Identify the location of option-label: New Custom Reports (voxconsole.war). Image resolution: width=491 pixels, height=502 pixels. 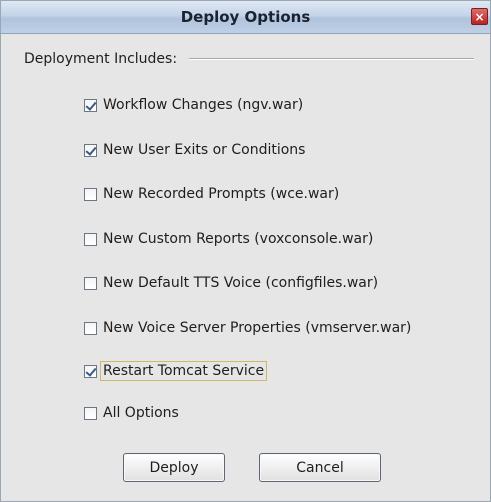
(238, 239).